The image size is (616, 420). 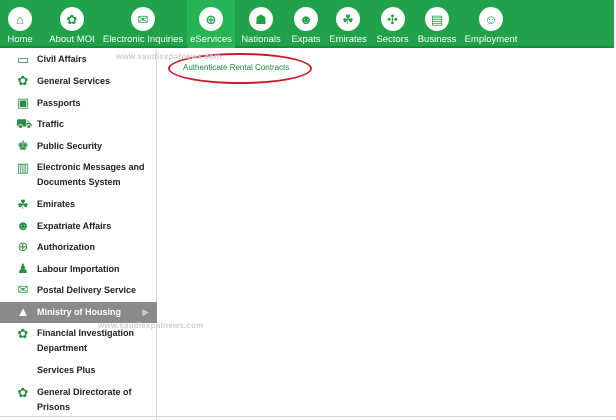 I want to click on nav-label: Emirates, so click(x=348, y=39).